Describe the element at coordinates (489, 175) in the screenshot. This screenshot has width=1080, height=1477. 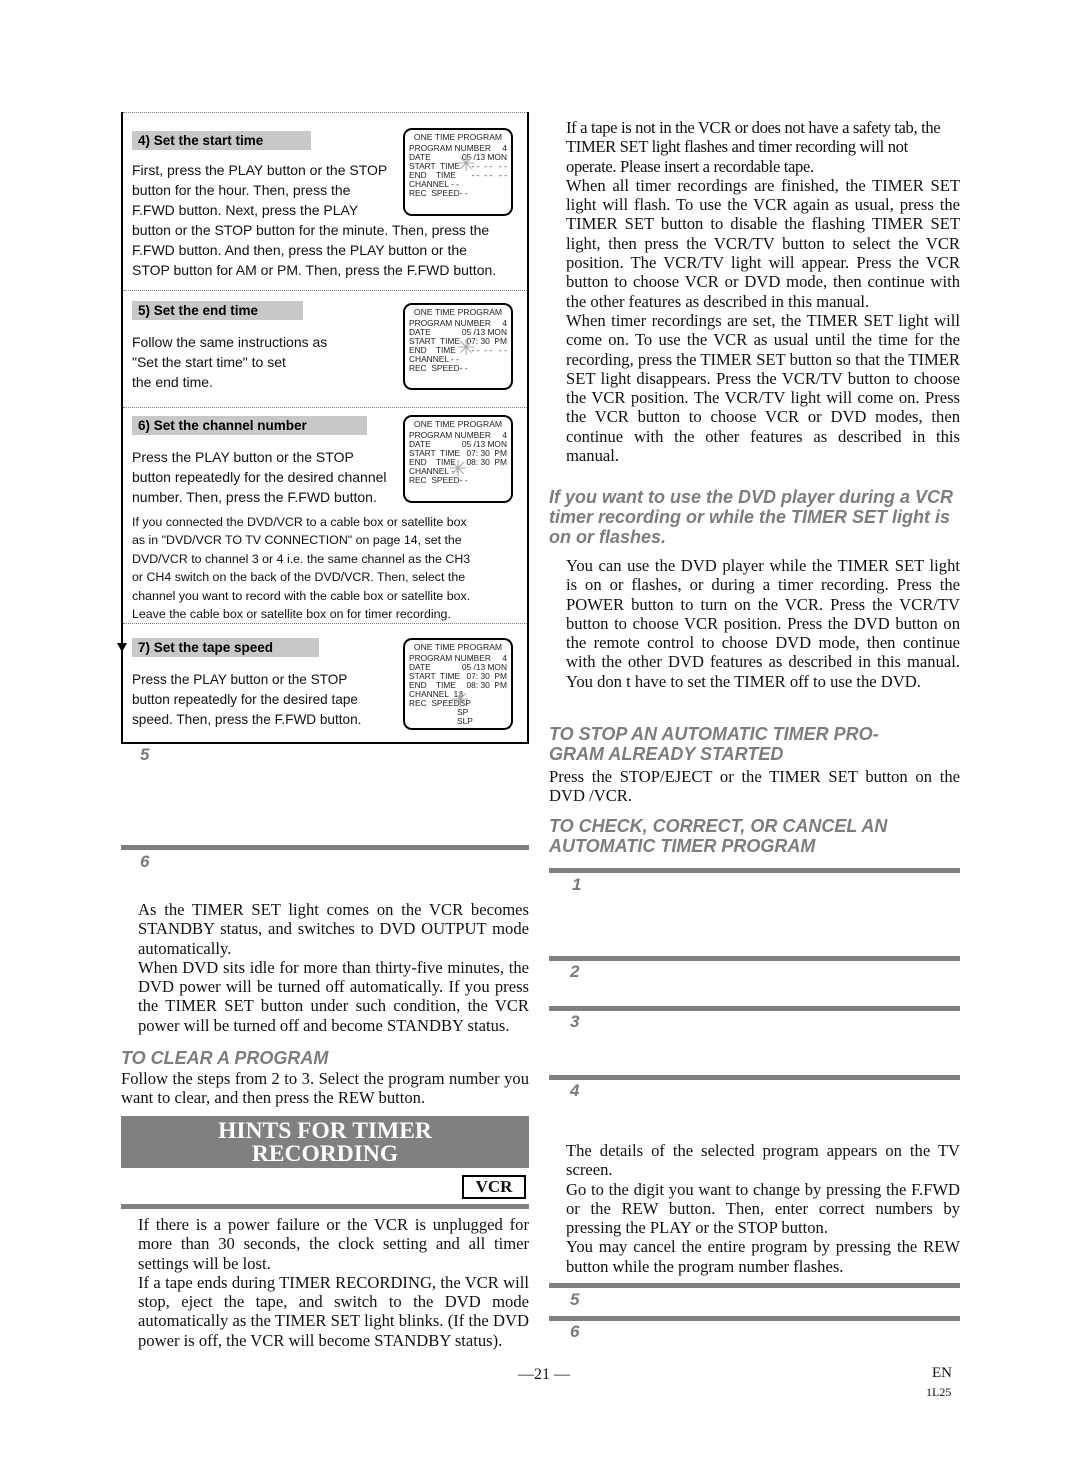
I see `osd-value: - - - - - -` at that location.